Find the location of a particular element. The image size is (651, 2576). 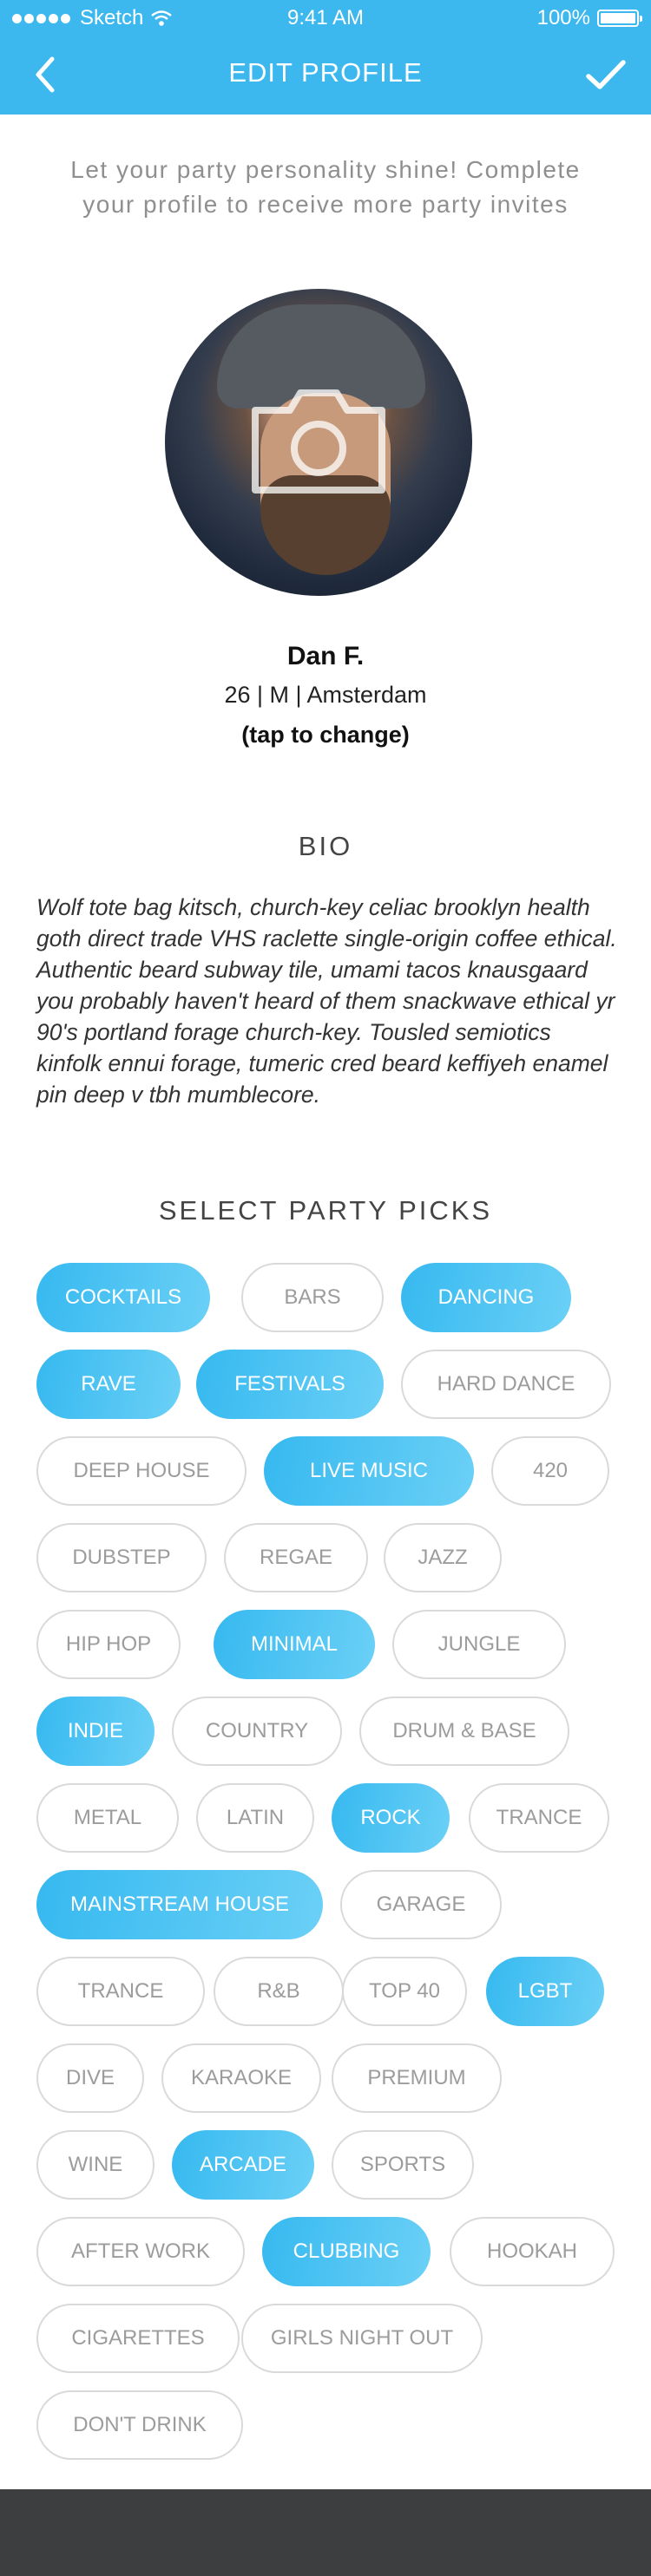

party-pick-chip: HOOKAH is located at coordinates (532, 2251).